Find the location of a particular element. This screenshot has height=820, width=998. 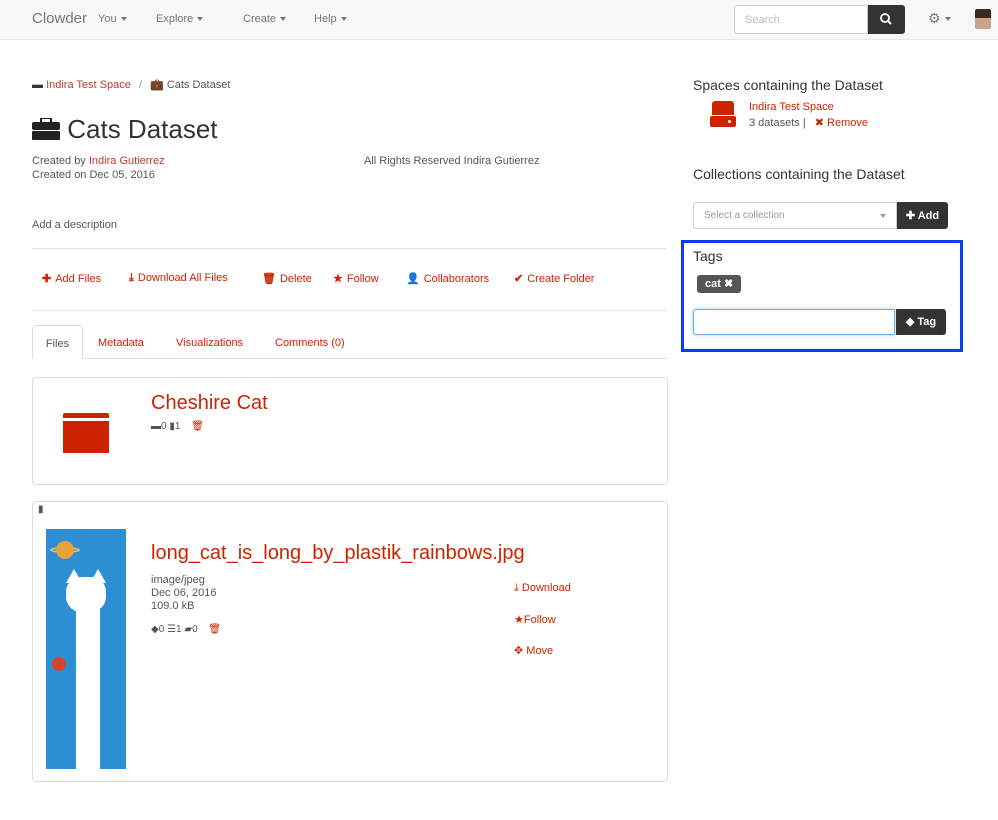

add-tag-button: ◆ Tag is located at coordinates (921, 322).